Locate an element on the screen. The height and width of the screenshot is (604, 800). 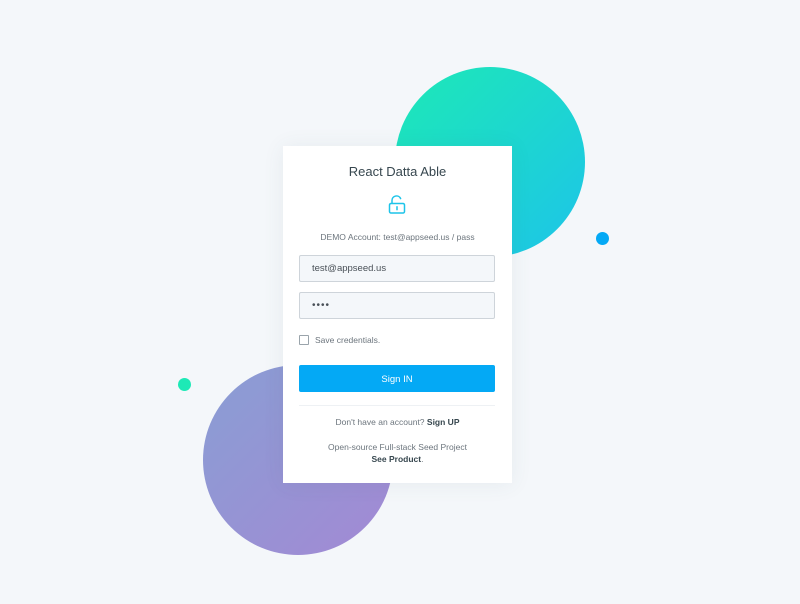
signup-prompt: Don't have an account? Sign UP is located at coordinates (397, 422).